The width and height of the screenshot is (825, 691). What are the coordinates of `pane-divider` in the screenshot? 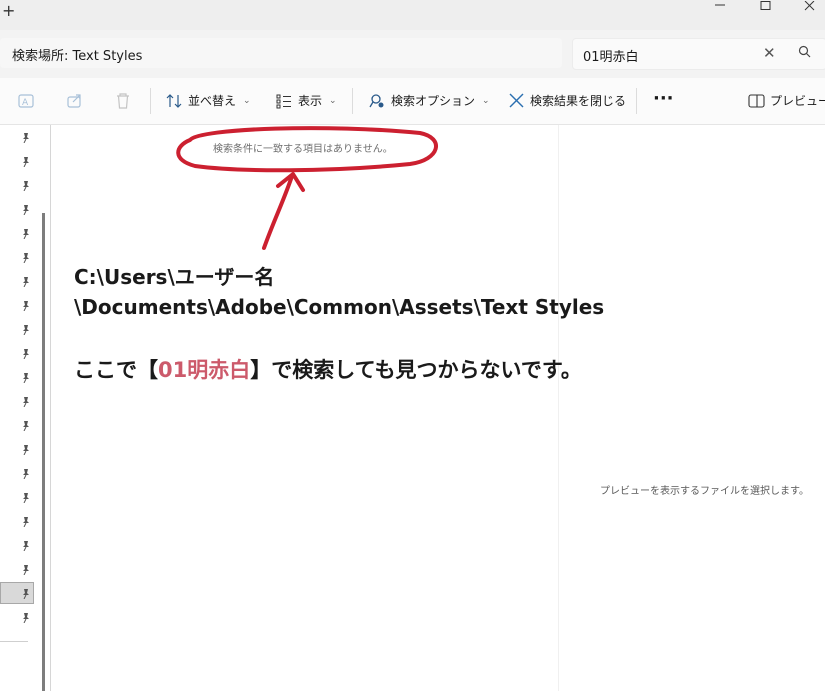 It's located at (50, 408).